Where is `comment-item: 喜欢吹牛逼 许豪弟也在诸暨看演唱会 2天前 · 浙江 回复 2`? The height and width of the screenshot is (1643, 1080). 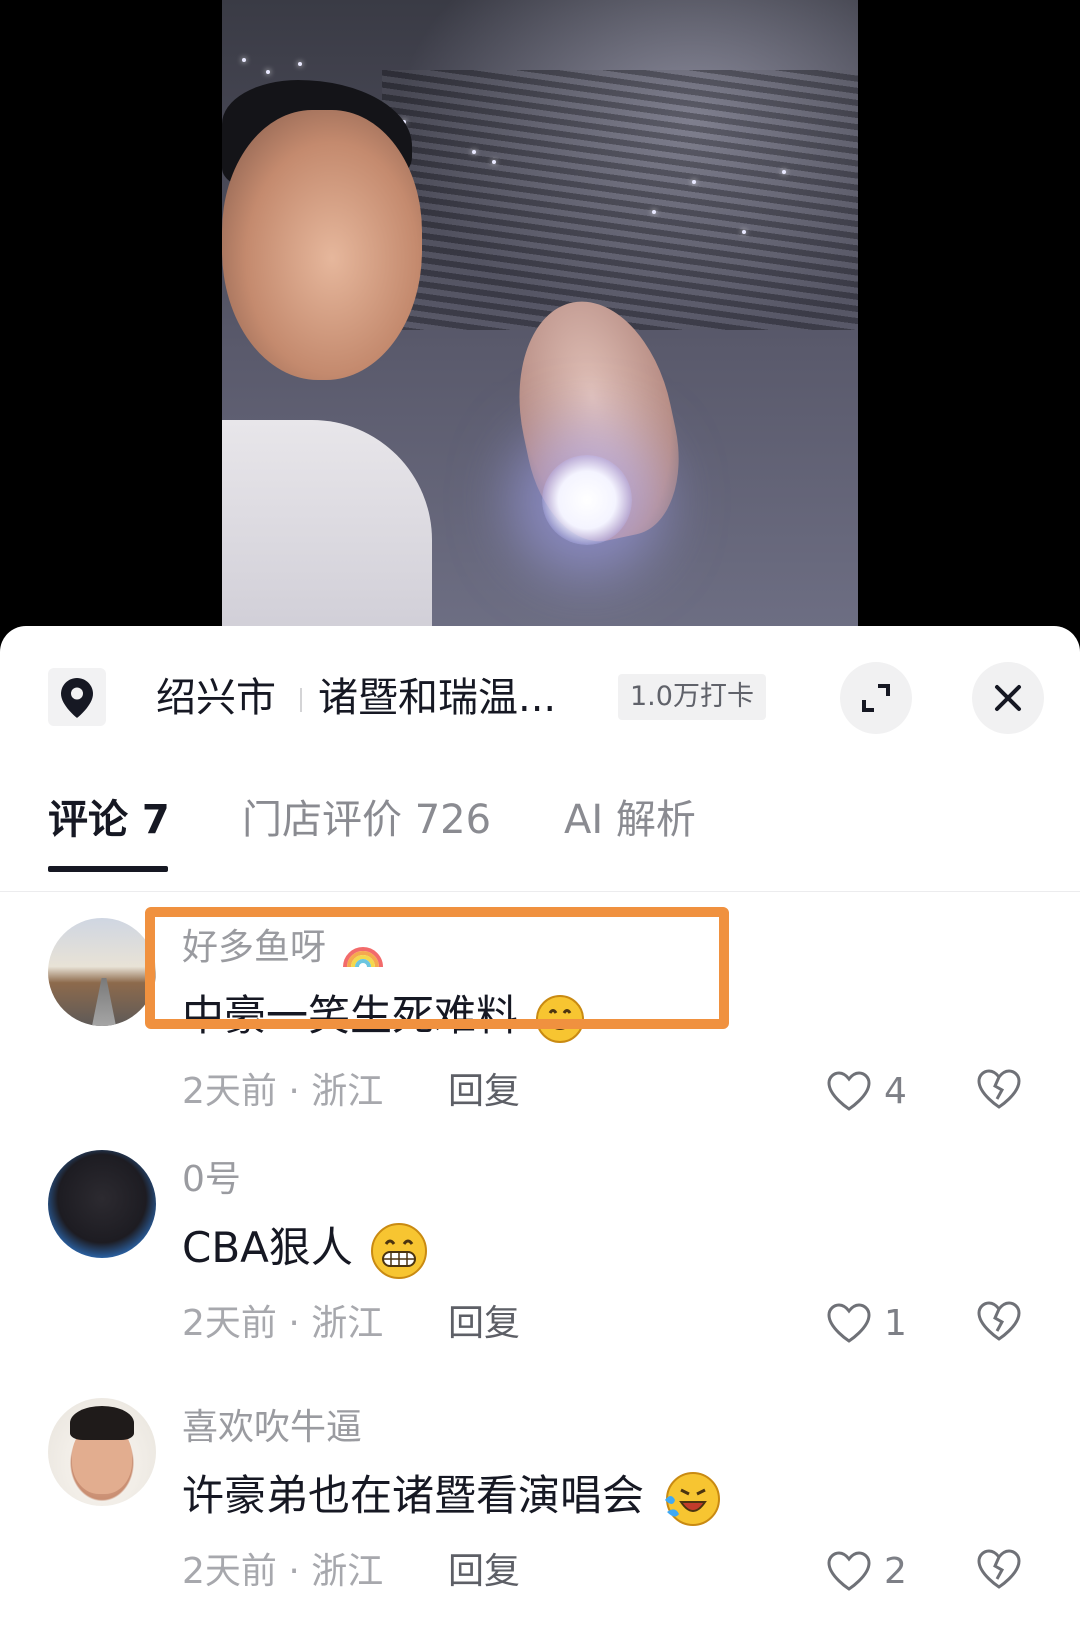 comment-item: 喜欢吹牛逼 许豪弟也在诸暨看演唱会 2天前 · 浙江 回复 2 is located at coordinates (540, 1520).